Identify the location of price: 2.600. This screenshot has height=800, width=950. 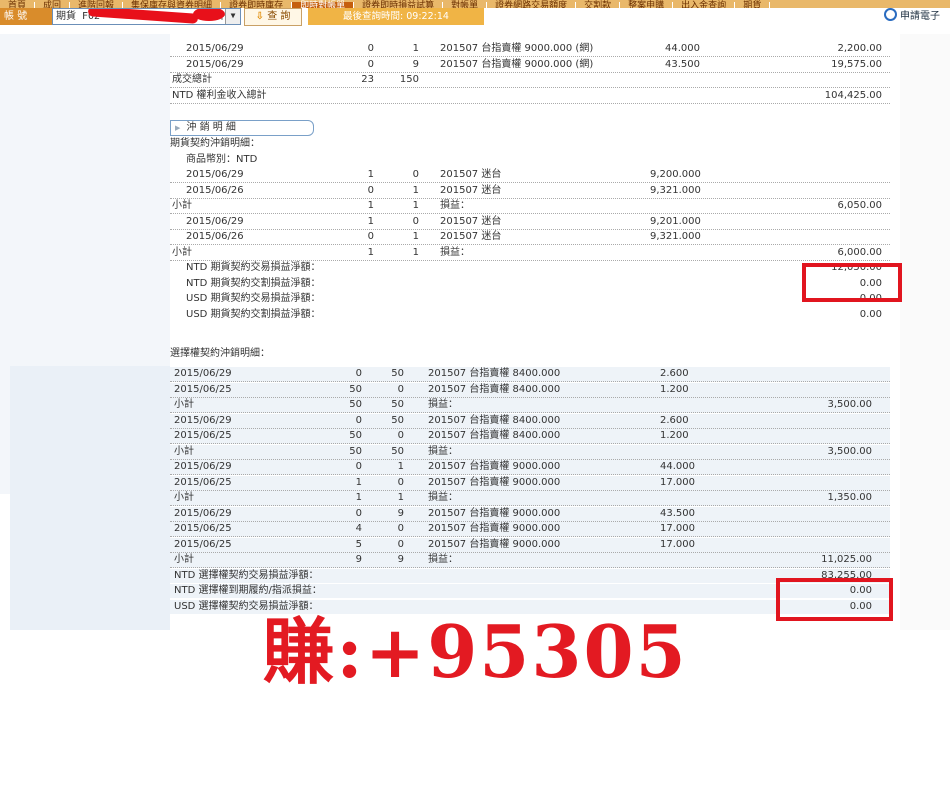
(674, 373).